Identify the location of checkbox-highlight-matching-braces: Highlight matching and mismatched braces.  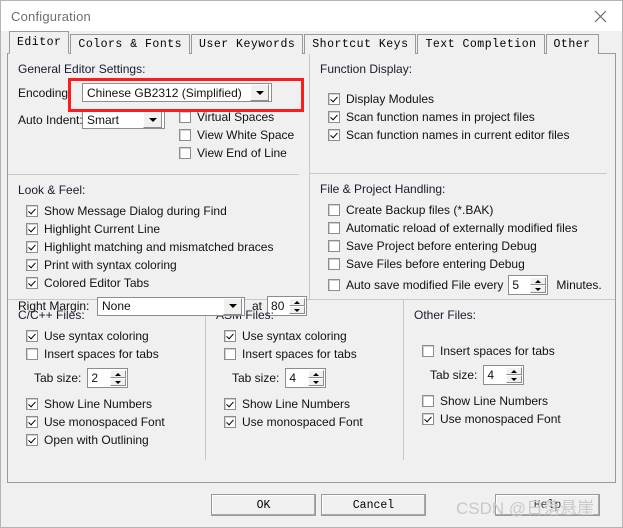
(167, 247).